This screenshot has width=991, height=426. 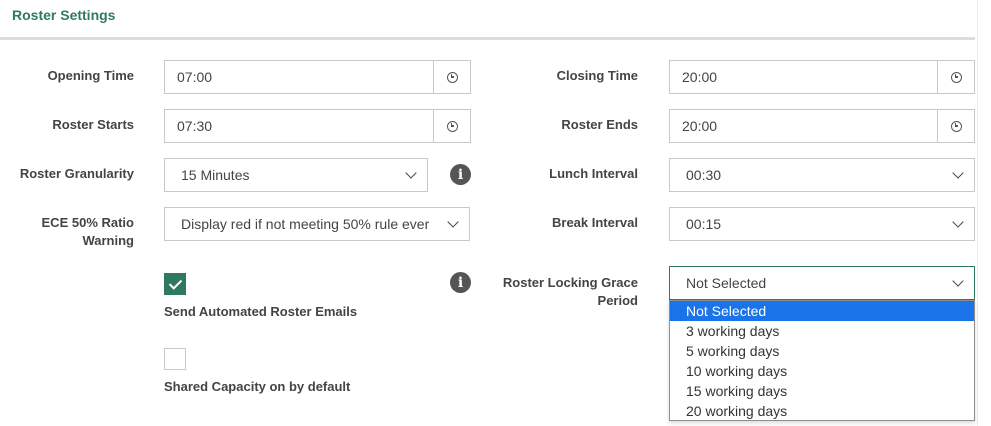 What do you see at coordinates (487, 38) in the screenshot?
I see `title-divider` at bounding box center [487, 38].